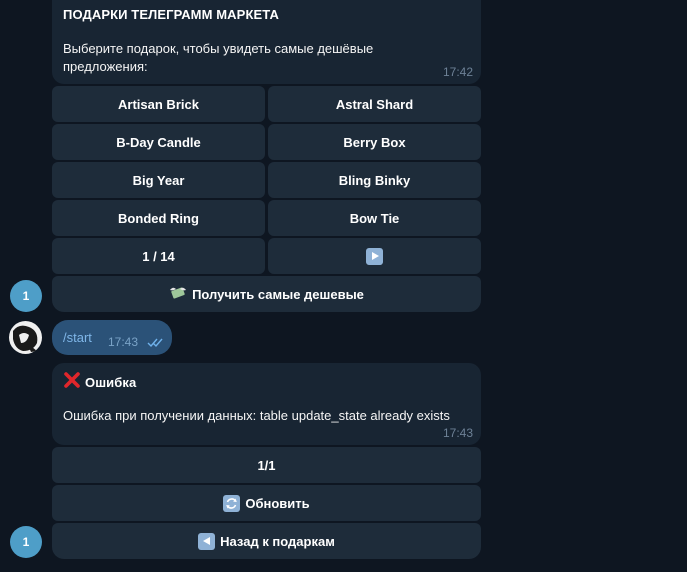 The image size is (687, 572). I want to click on outgoing-message-text: /start, so click(77, 337).